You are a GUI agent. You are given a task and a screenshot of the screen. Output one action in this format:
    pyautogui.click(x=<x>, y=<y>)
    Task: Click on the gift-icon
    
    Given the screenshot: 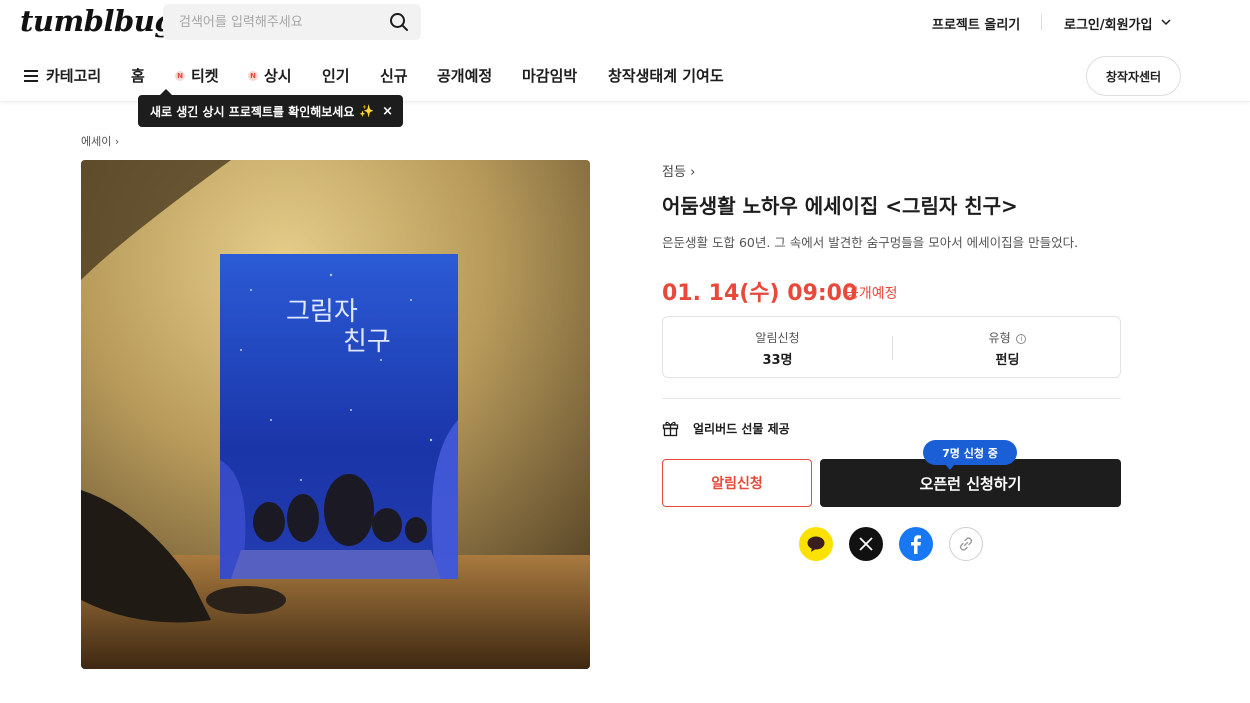 What is the action you would take?
    pyautogui.click(x=670, y=429)
    